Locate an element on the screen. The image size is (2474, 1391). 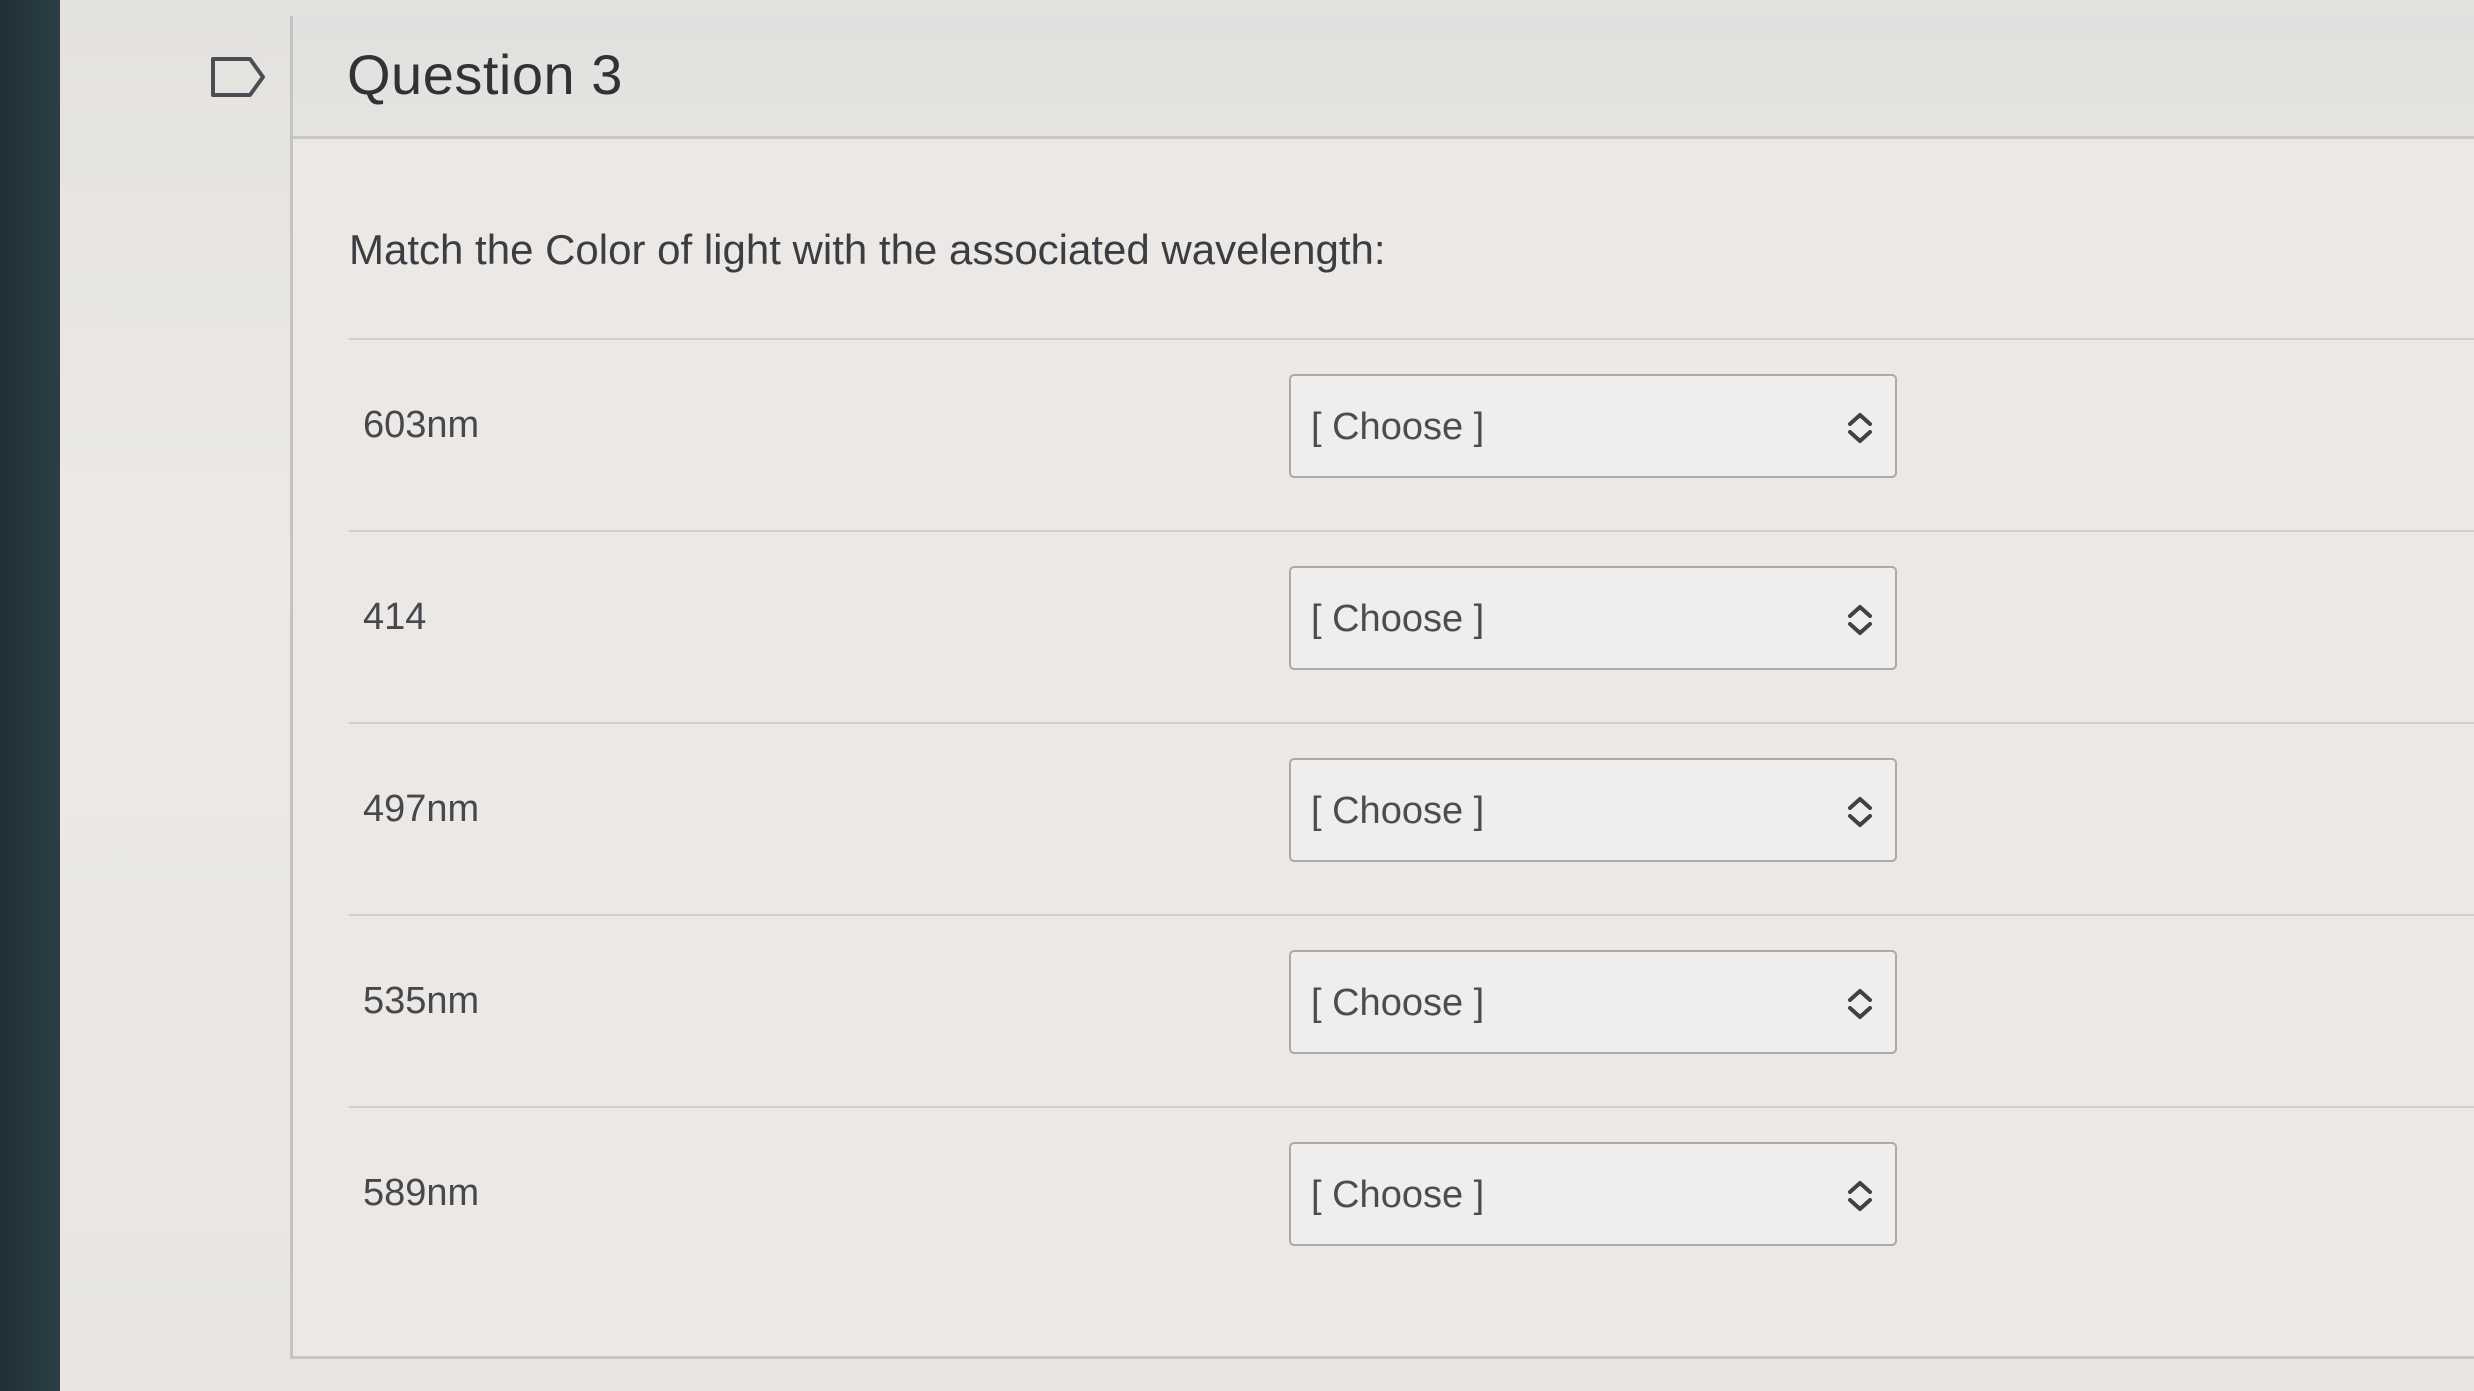
answer-select-3: [ Choose ] is located at coordinates (1593, 810).